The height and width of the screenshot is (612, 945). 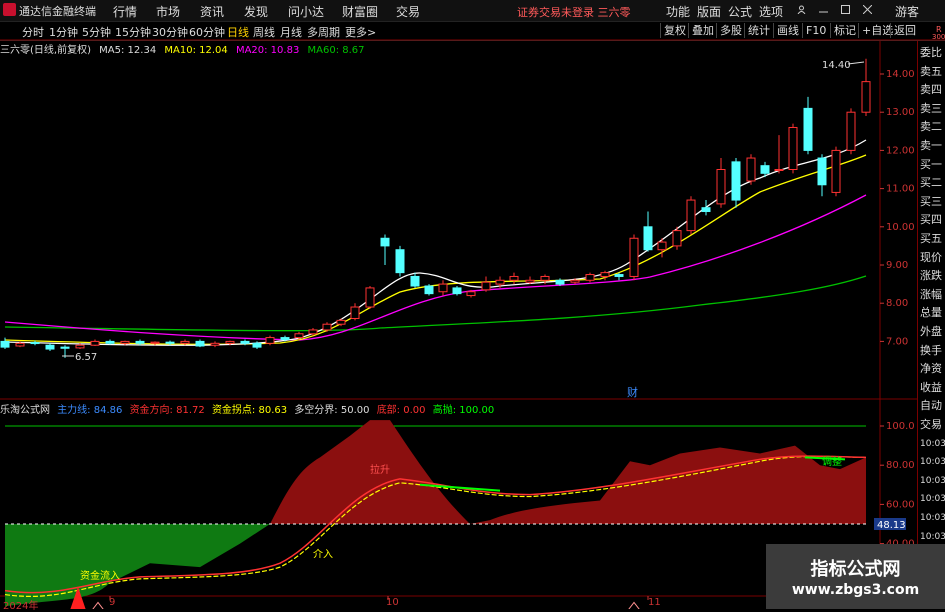 What do you see at coordinates (931, 164) in the screenshot?
I see `sidebar-item: 买一` at bounding box center [931, 164].